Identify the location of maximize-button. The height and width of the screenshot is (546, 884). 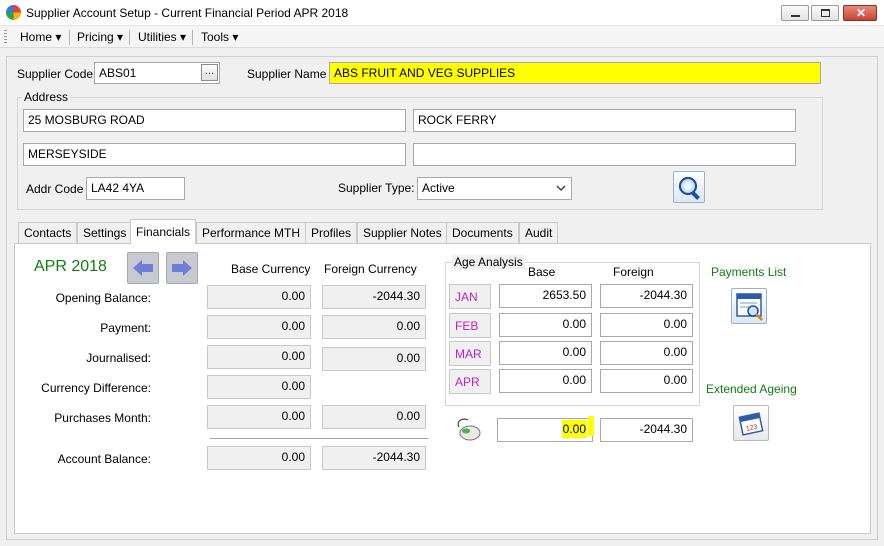
(825, 13).